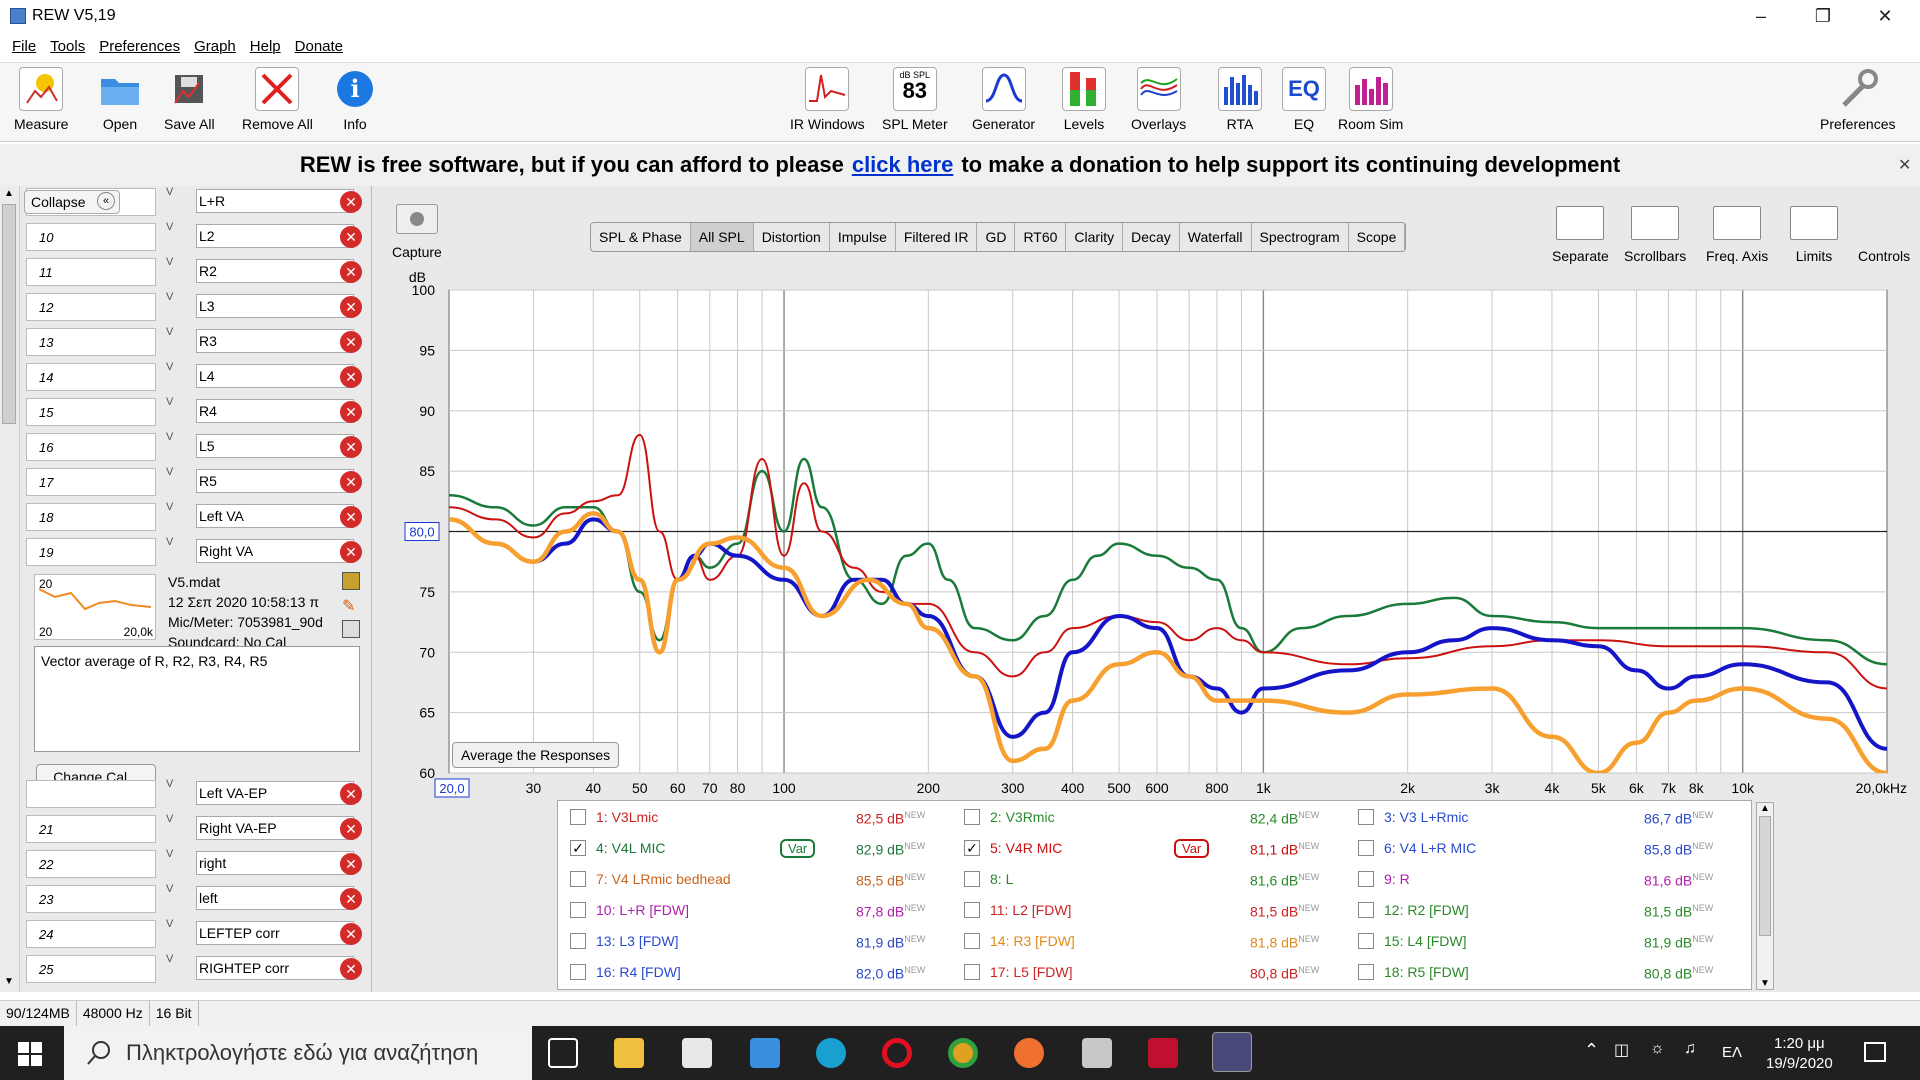 This screenshot has width=1920, height=1080. I want to click on measurement-name-field: Left VA-EP, so click(275, 793).